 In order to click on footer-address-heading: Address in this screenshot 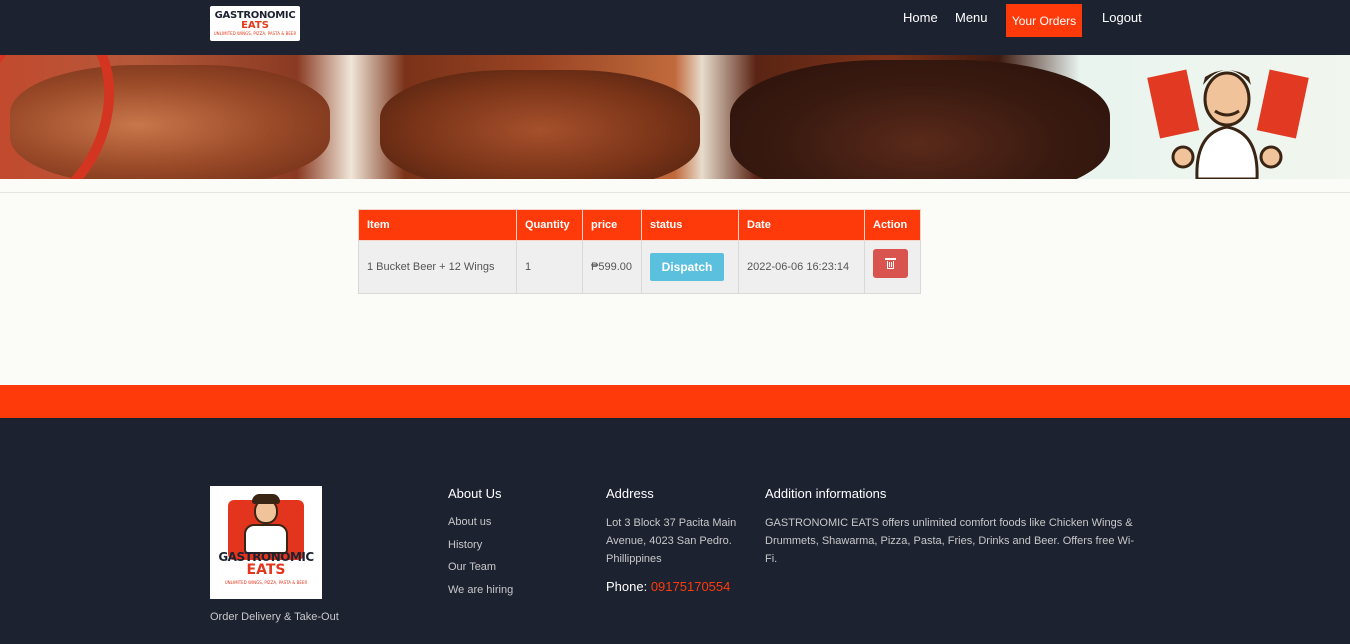, I will do `click(630, 493)`.